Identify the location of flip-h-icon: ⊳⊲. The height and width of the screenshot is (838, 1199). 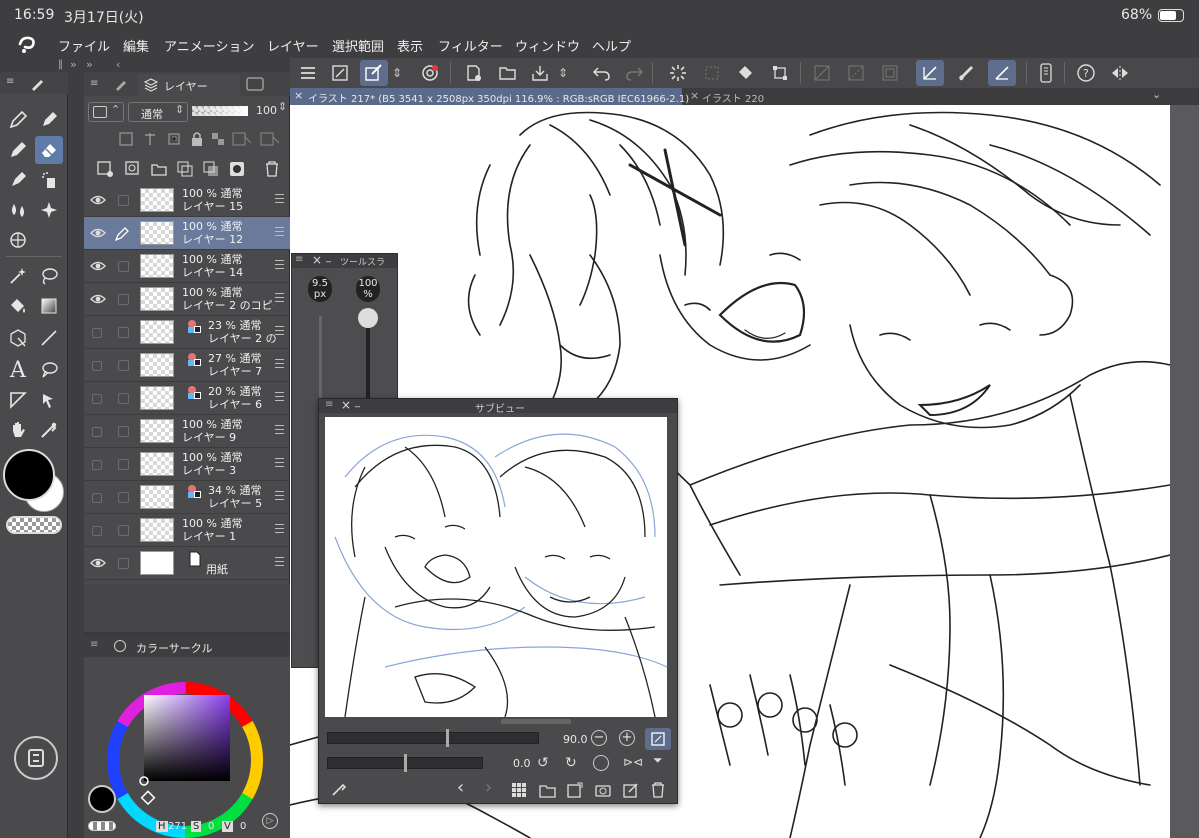
(633, 762).